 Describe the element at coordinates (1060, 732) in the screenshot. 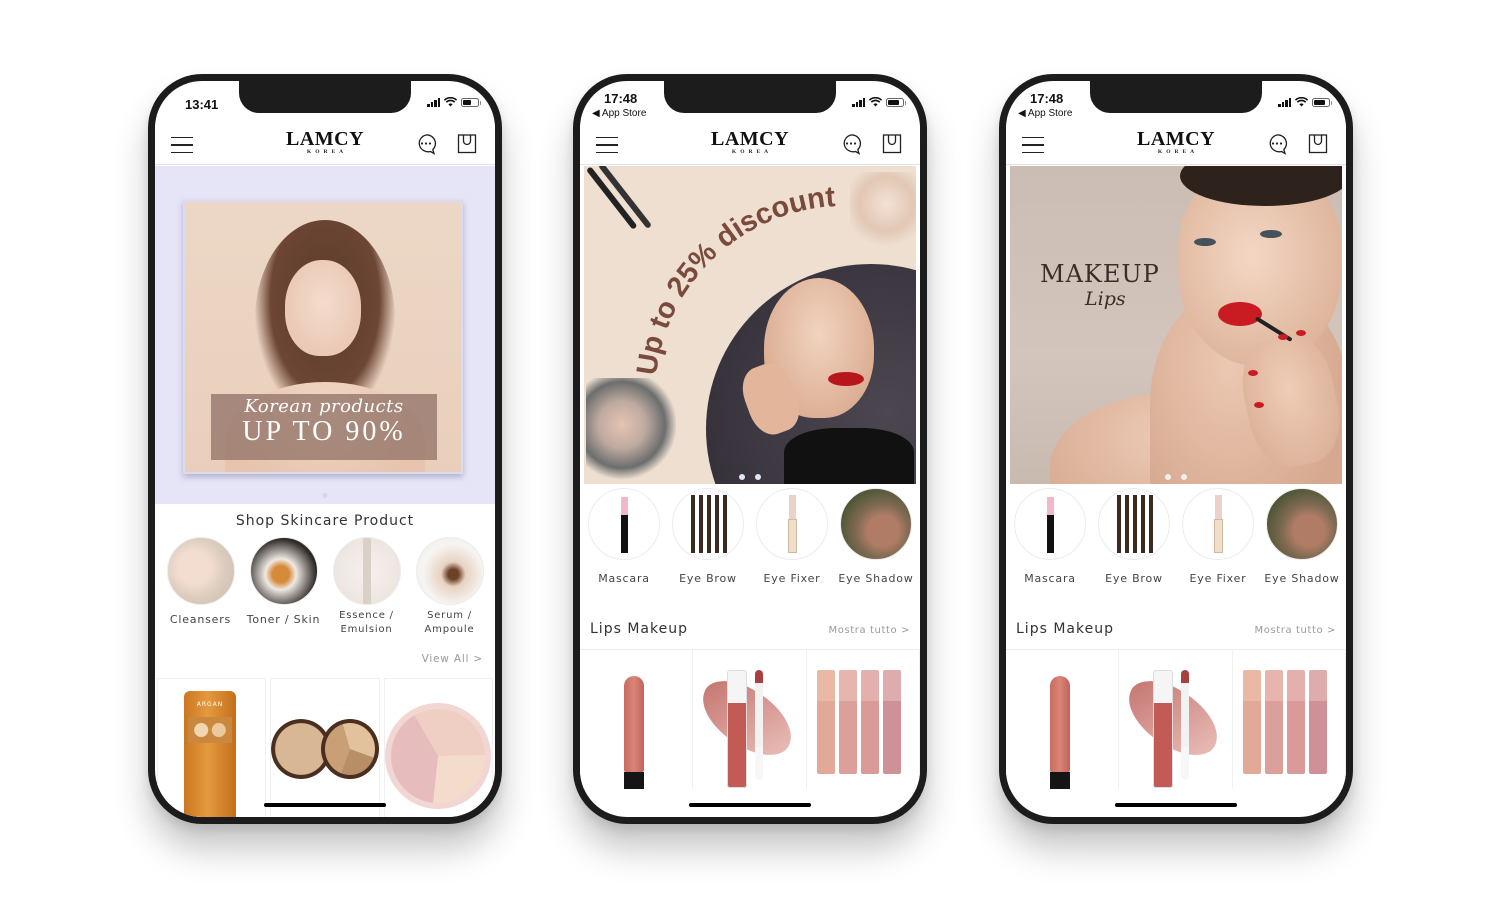

I see `lip-crayon-image` at that location.